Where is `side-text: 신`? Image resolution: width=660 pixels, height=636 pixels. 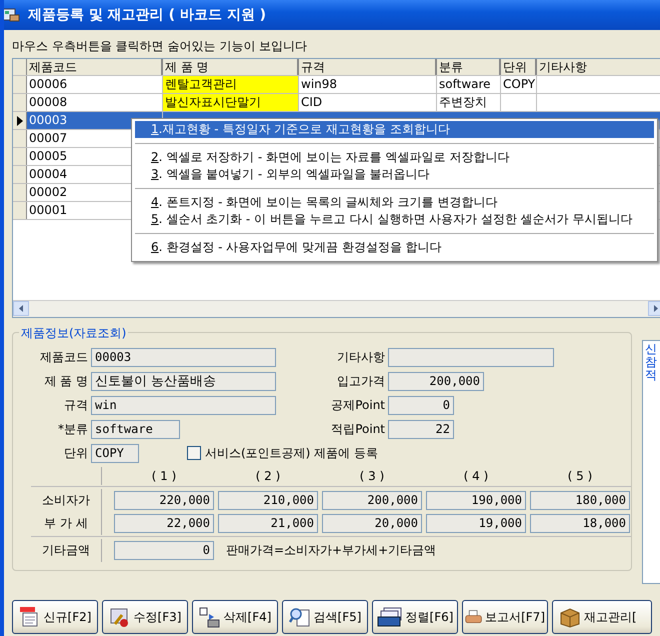 side-text: 신 is located at coordinates (651, 349).